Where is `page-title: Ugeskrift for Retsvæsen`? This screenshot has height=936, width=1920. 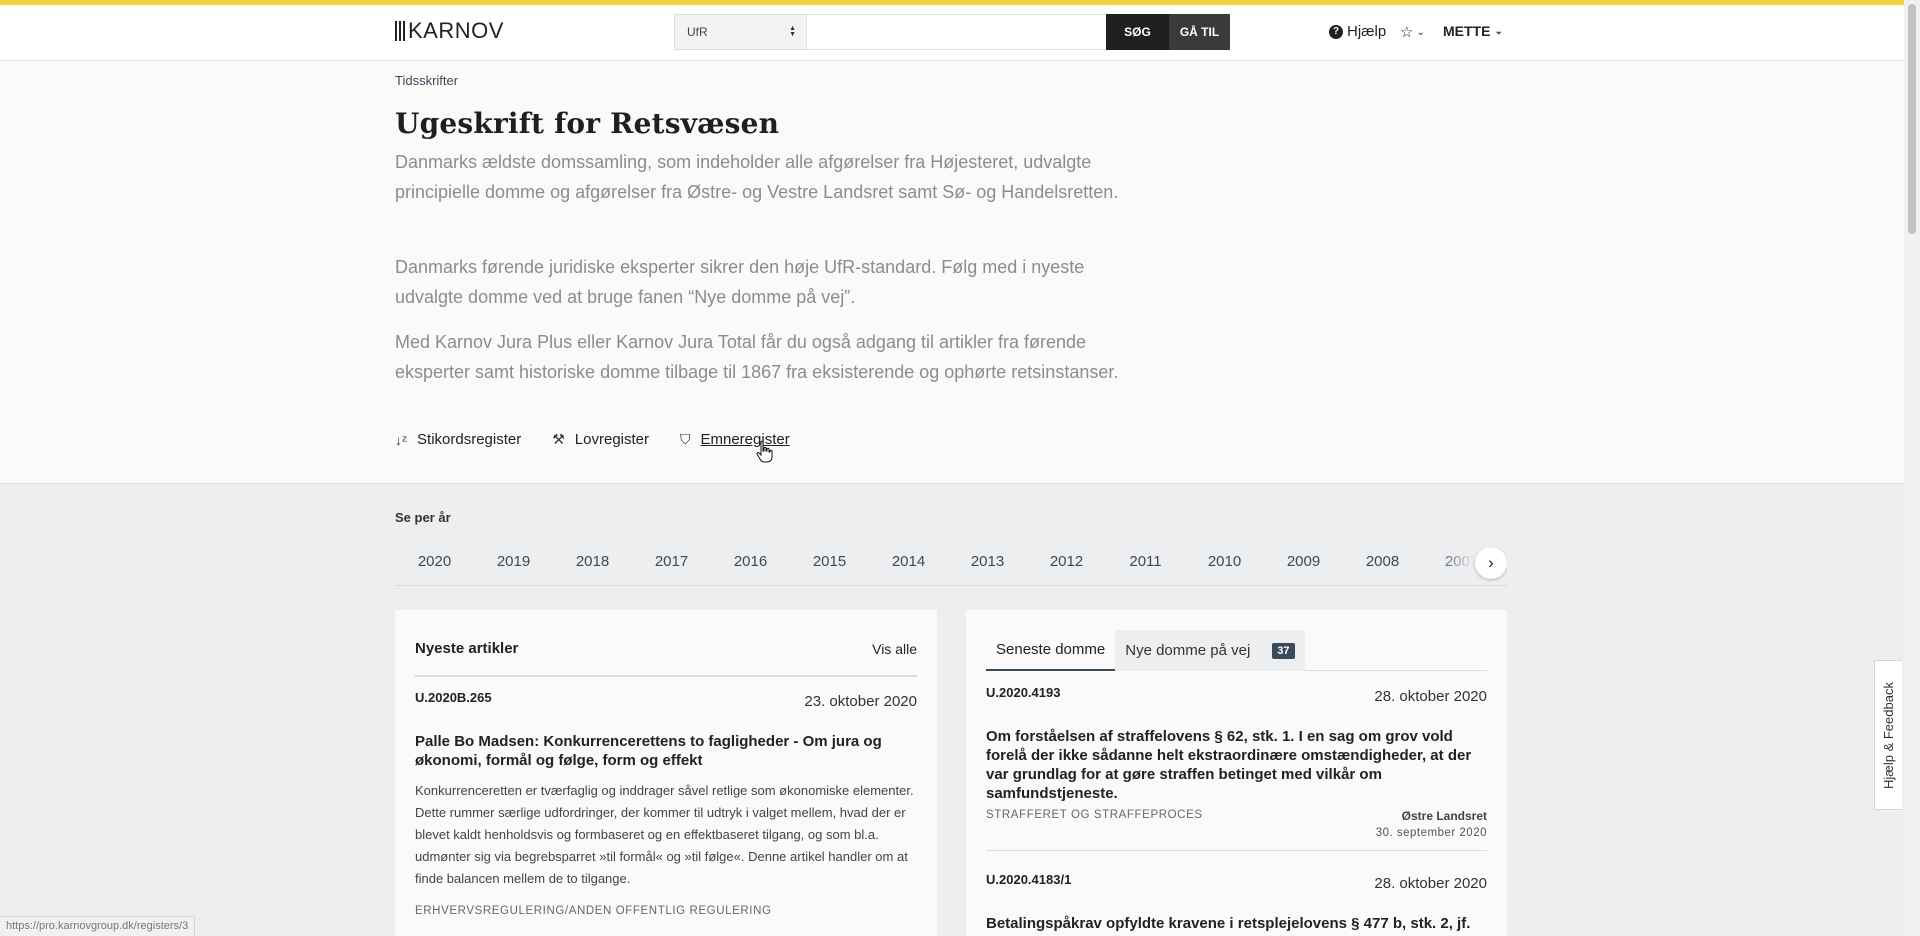 page-title: Ugeskrift for Retsvæsen is located at coordinates (587, 123).